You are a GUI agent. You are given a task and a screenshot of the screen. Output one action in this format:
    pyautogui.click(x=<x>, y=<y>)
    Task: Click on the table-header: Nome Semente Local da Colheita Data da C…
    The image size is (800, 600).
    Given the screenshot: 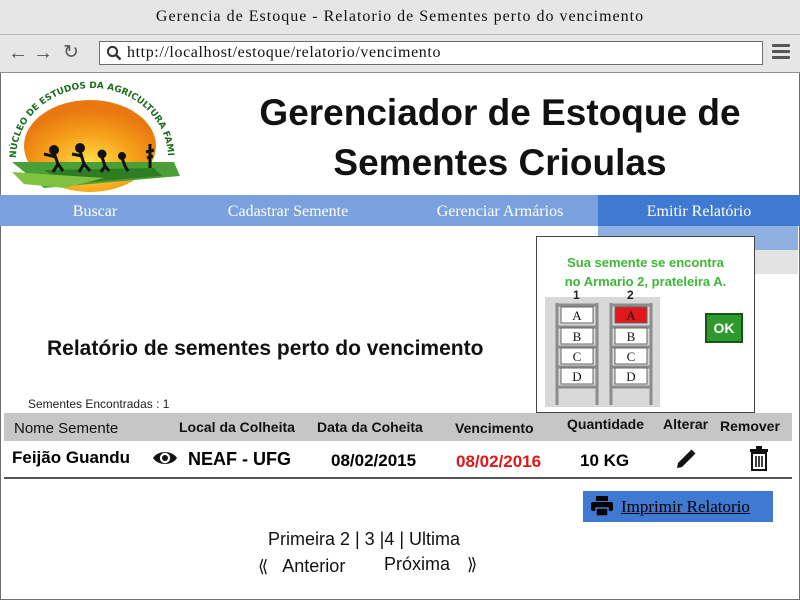 What is the action you would take?
    pyautogui.click(x=398, y=427)
    